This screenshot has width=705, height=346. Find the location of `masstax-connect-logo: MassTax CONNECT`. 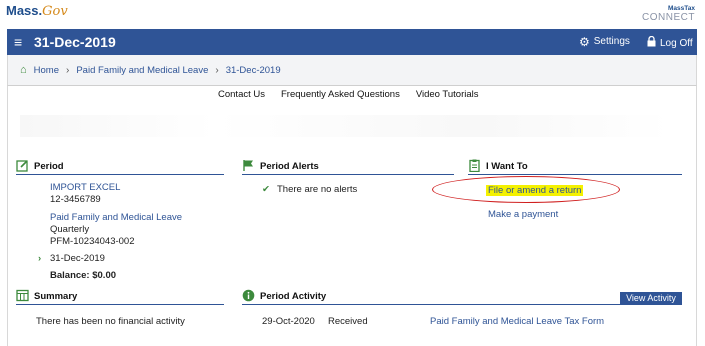

masstax-connect-logo: MassTax CONNECT is located at coordinates (668, 13).